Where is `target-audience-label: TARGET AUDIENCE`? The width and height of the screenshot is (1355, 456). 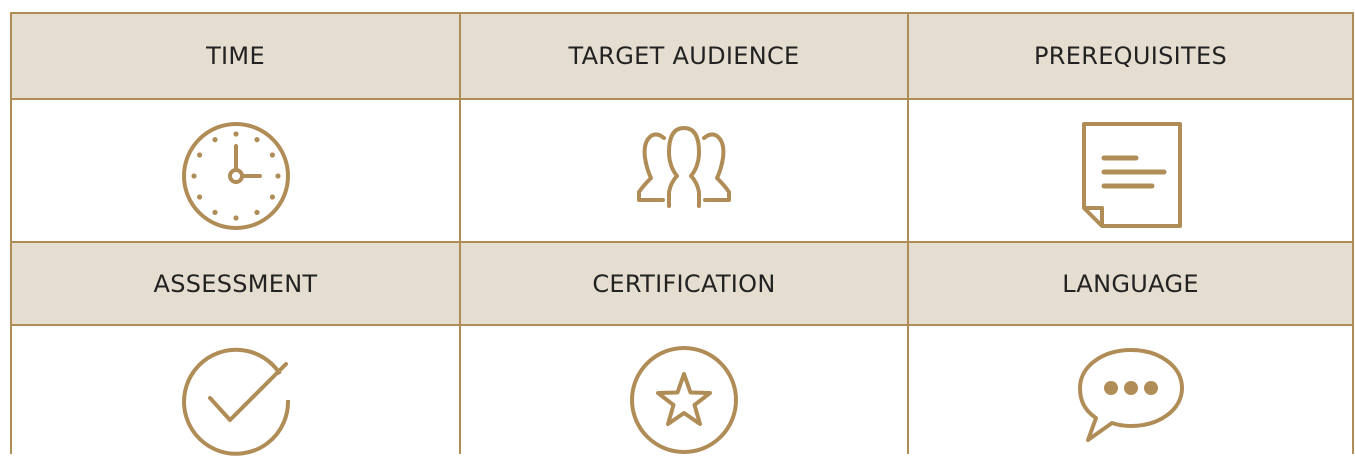
target-audience-label: TARGET AUDIENCE is located at coordinates (684, 56).